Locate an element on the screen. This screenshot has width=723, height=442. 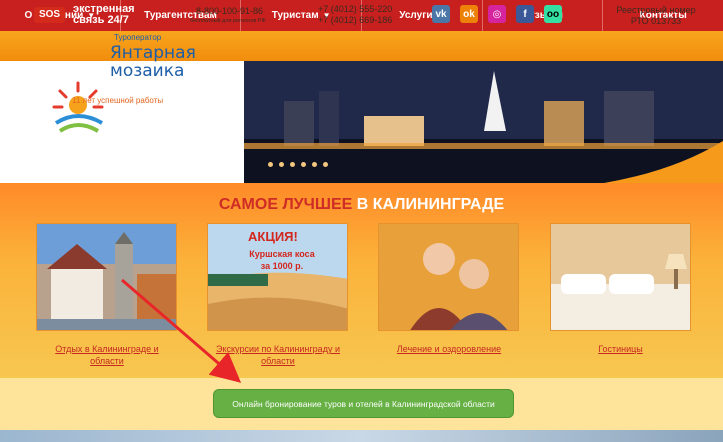
sos-line-2: связь 24/7 is located at coordinates (101, 20).